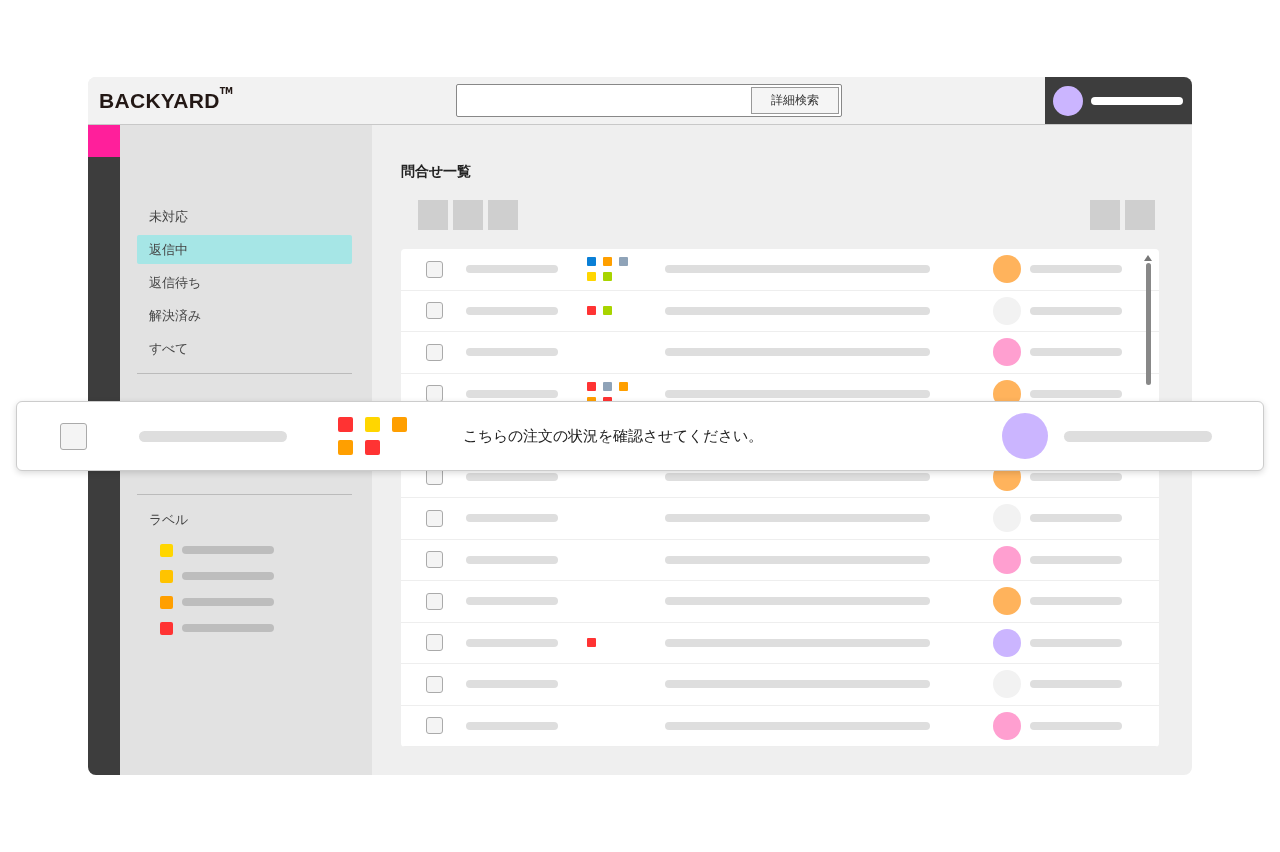 Image resolution: width=1280 pixels, height=852 pixels. Describe the element at coordinates (244, 216) in the screenshot. I see `sidebar-item: 未対応` at that location.